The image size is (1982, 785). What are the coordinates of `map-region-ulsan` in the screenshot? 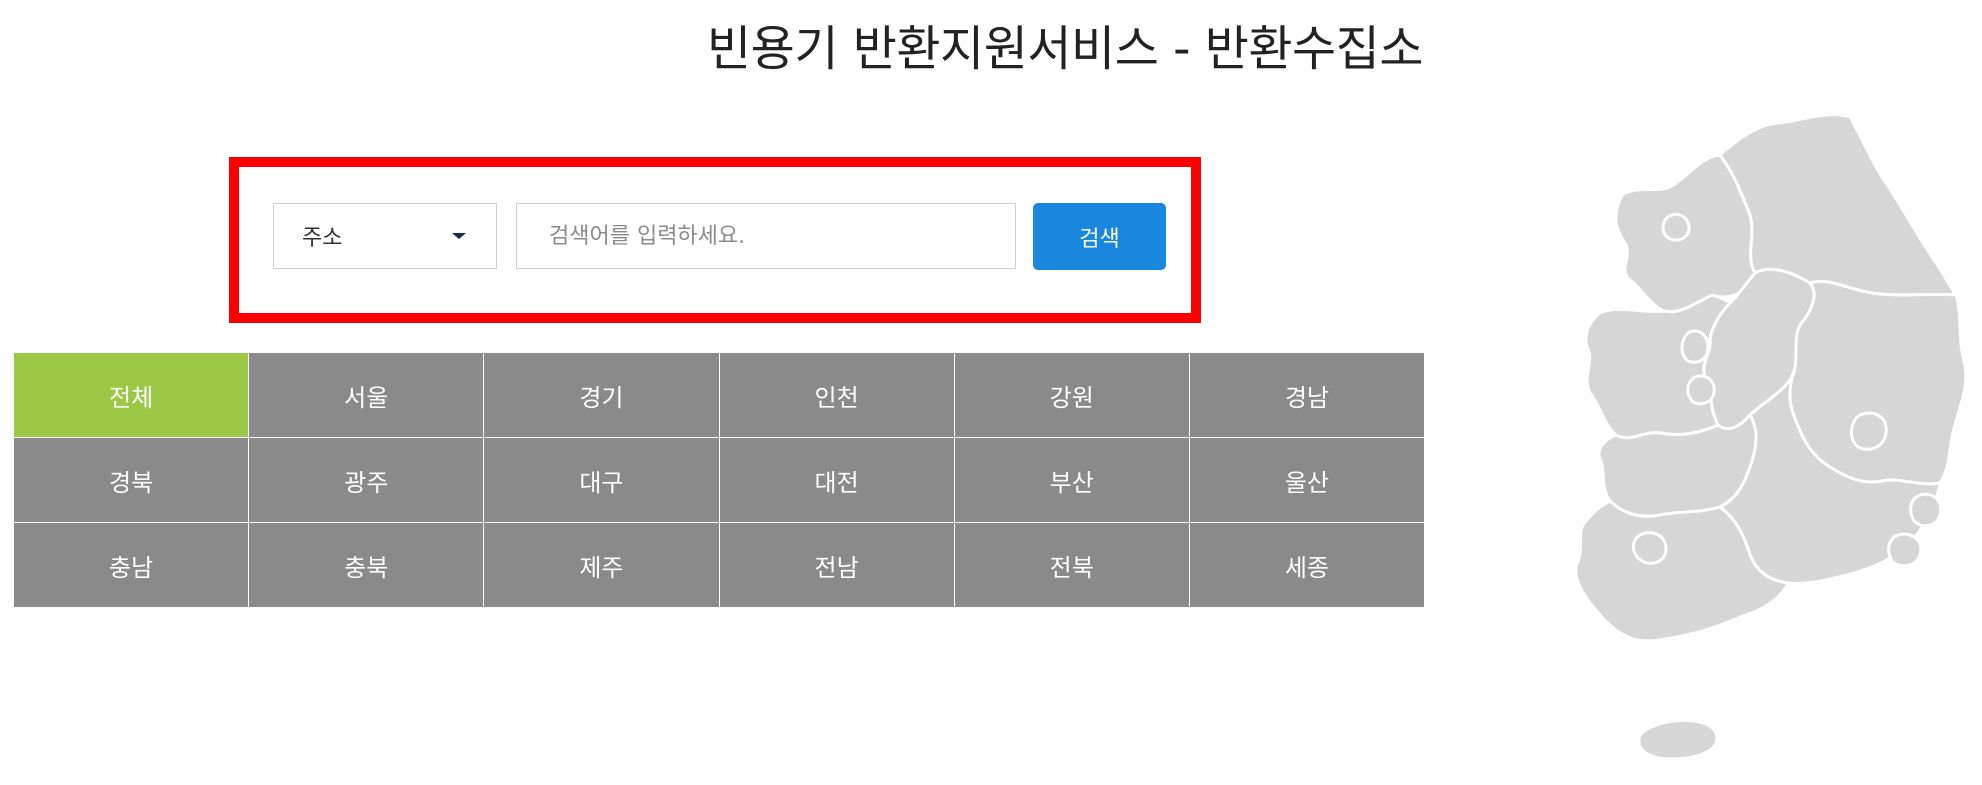 It's located at (1926, 510).